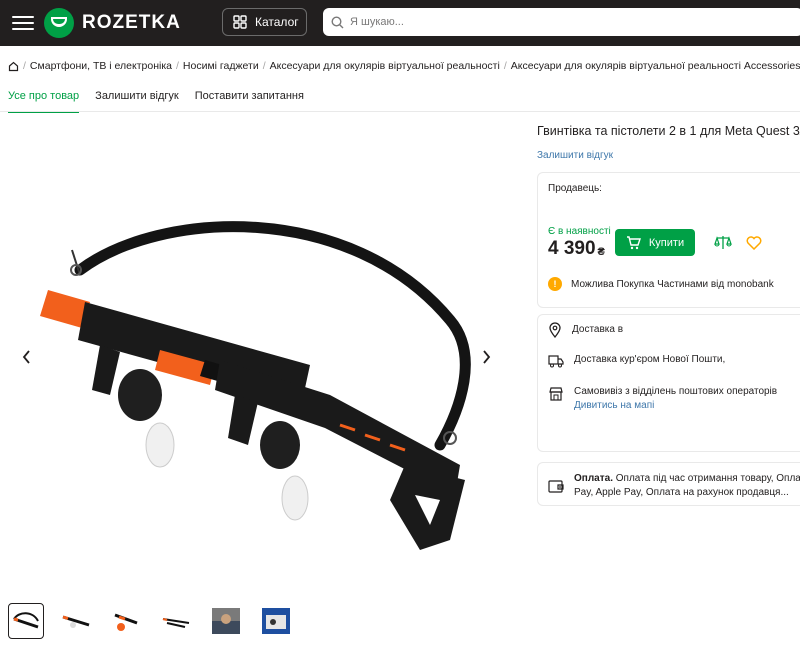 Image resolution: width=800 pixels, height=655 pixels. Describe the element at coordinates (555, 330) in the screenshot. I see `location-pin-icon` at that location.